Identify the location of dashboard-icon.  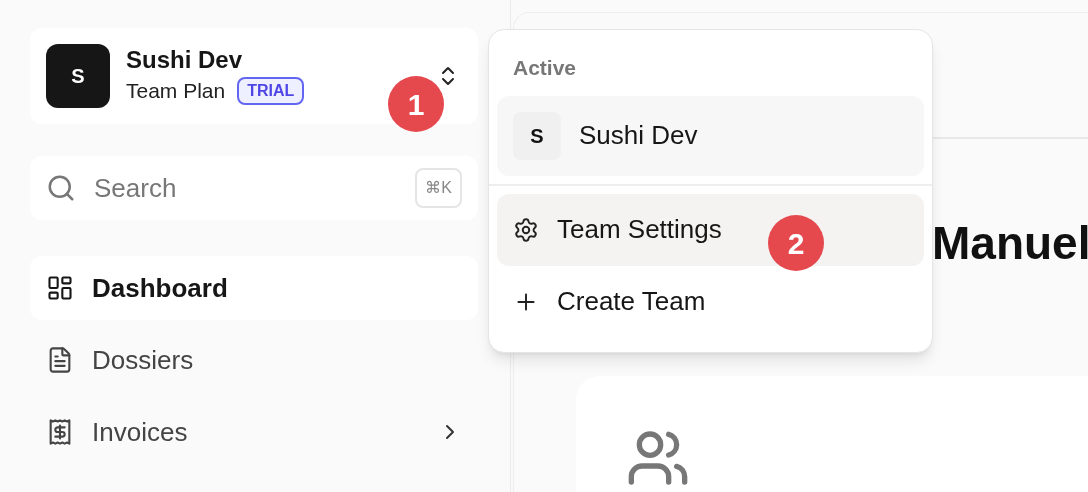
(60, 288).